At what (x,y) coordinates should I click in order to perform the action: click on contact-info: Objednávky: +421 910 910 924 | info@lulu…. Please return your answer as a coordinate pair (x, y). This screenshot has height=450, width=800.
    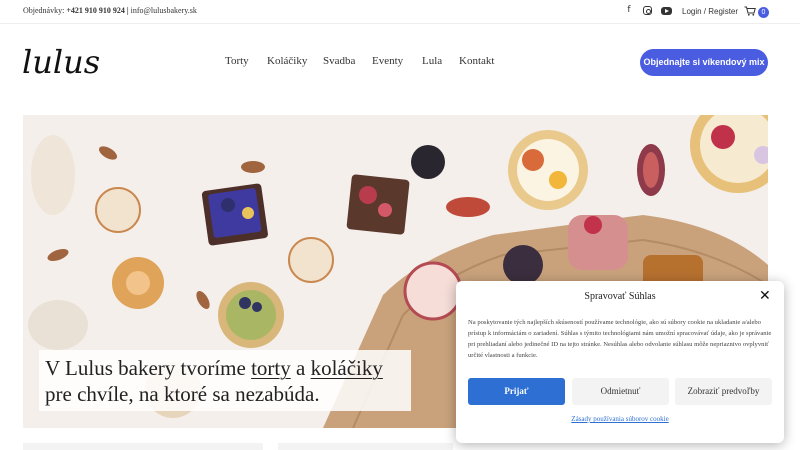
    Looking at the image, I should click on (110, 10).